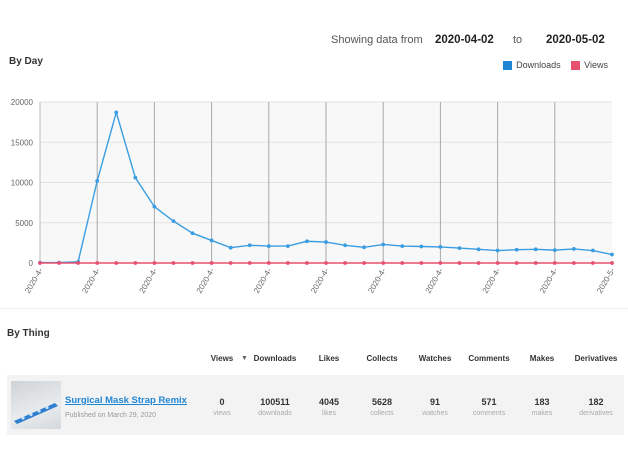  What do you see at coordinates (576, 65) in the screenshot?
I see `views-swatch-icon` at bounding box center [576, 65].